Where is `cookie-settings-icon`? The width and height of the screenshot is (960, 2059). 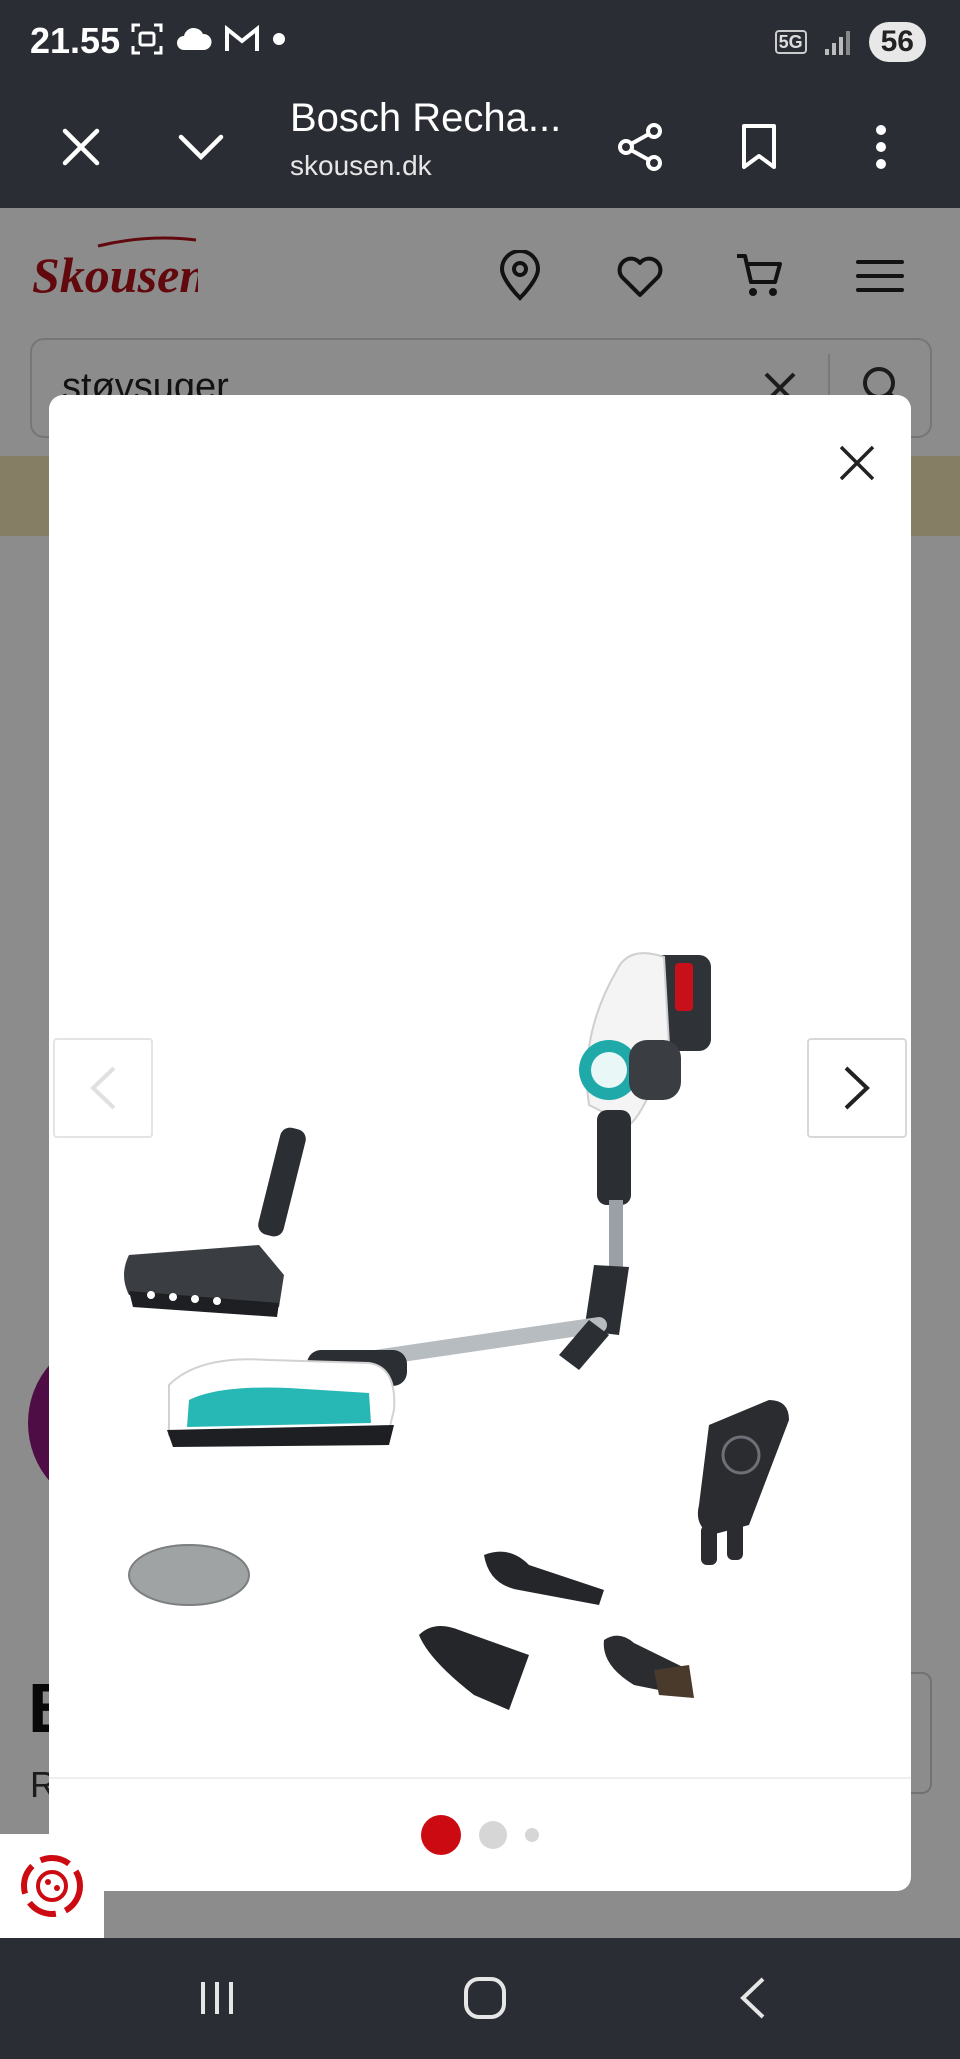
cookie-settings-icon is located at coordinates (52, 1886).